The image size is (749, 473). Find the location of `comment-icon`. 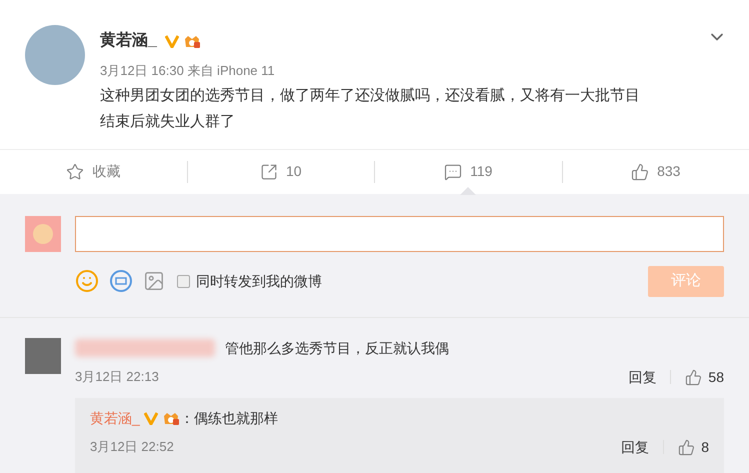

comment-icon is located at coordinates (453, 171).